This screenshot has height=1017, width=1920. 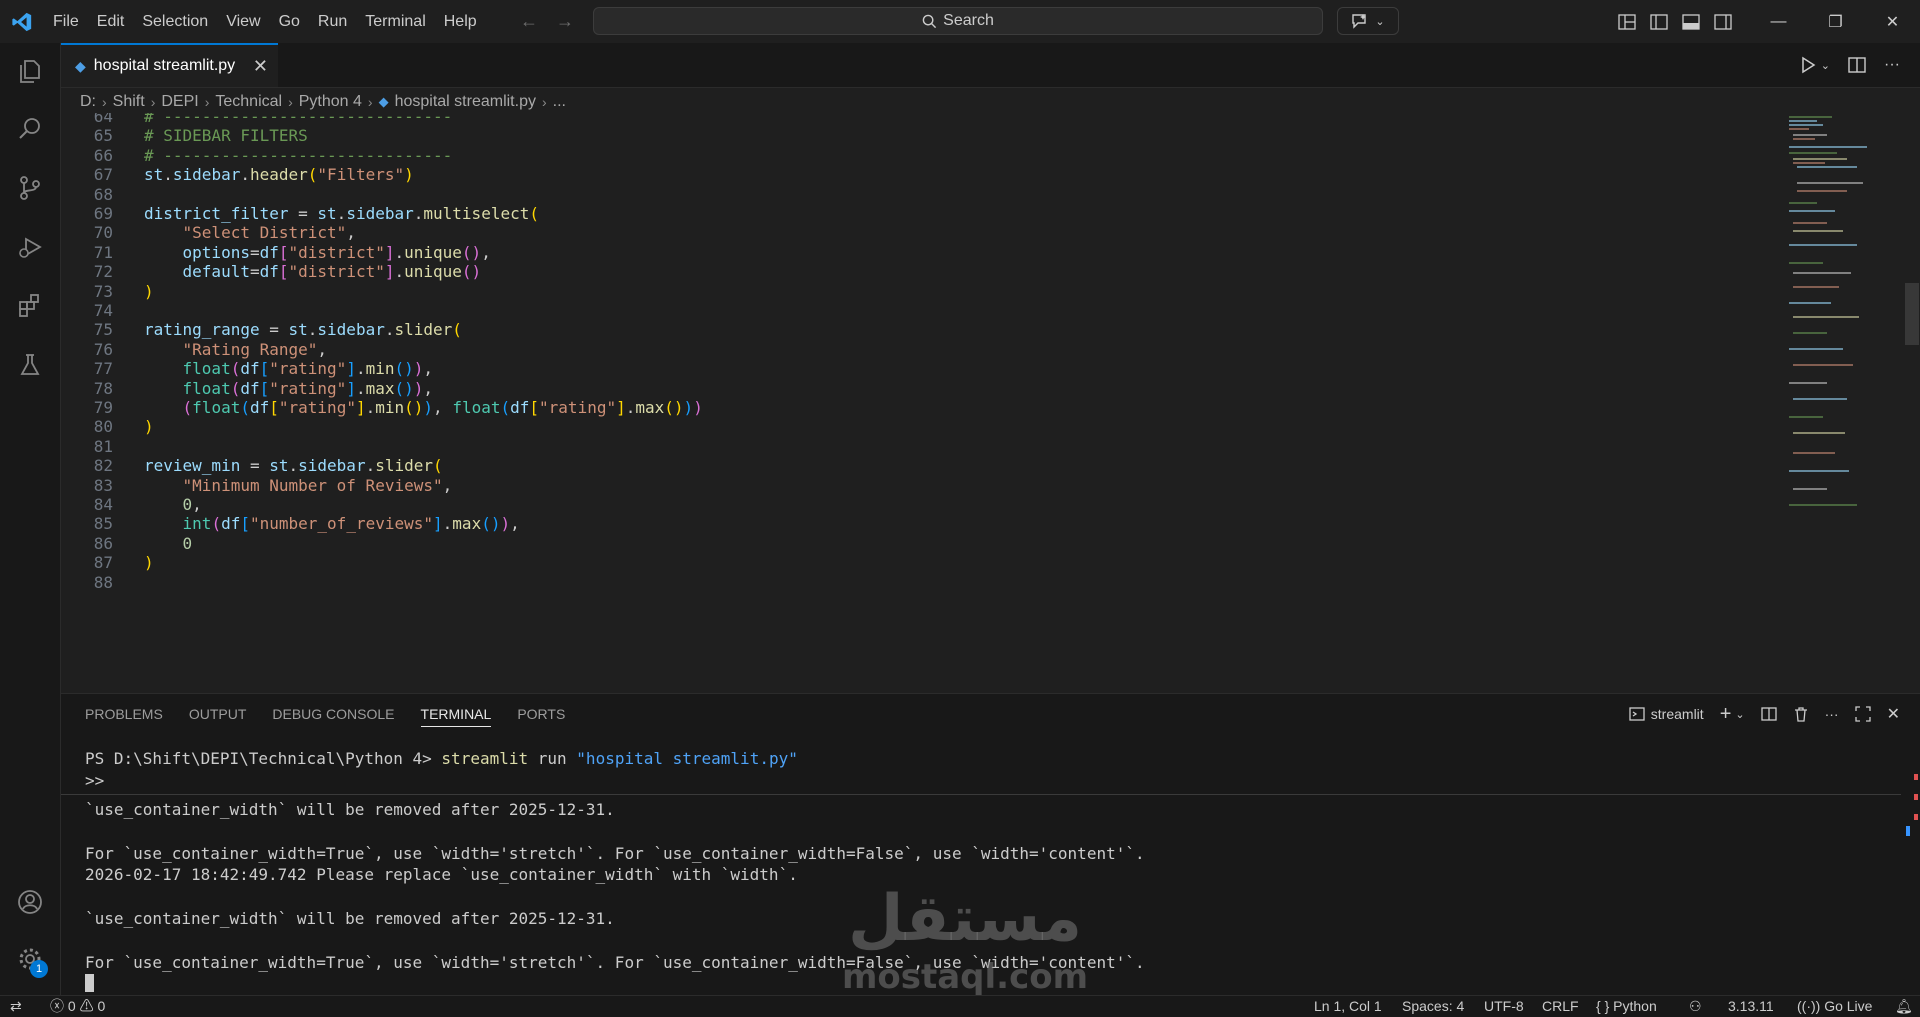 What do you see at coordinates (565, 21) in the screenshot?
I see `forward-arrow-icon: →` at bounding box center [565, 21].